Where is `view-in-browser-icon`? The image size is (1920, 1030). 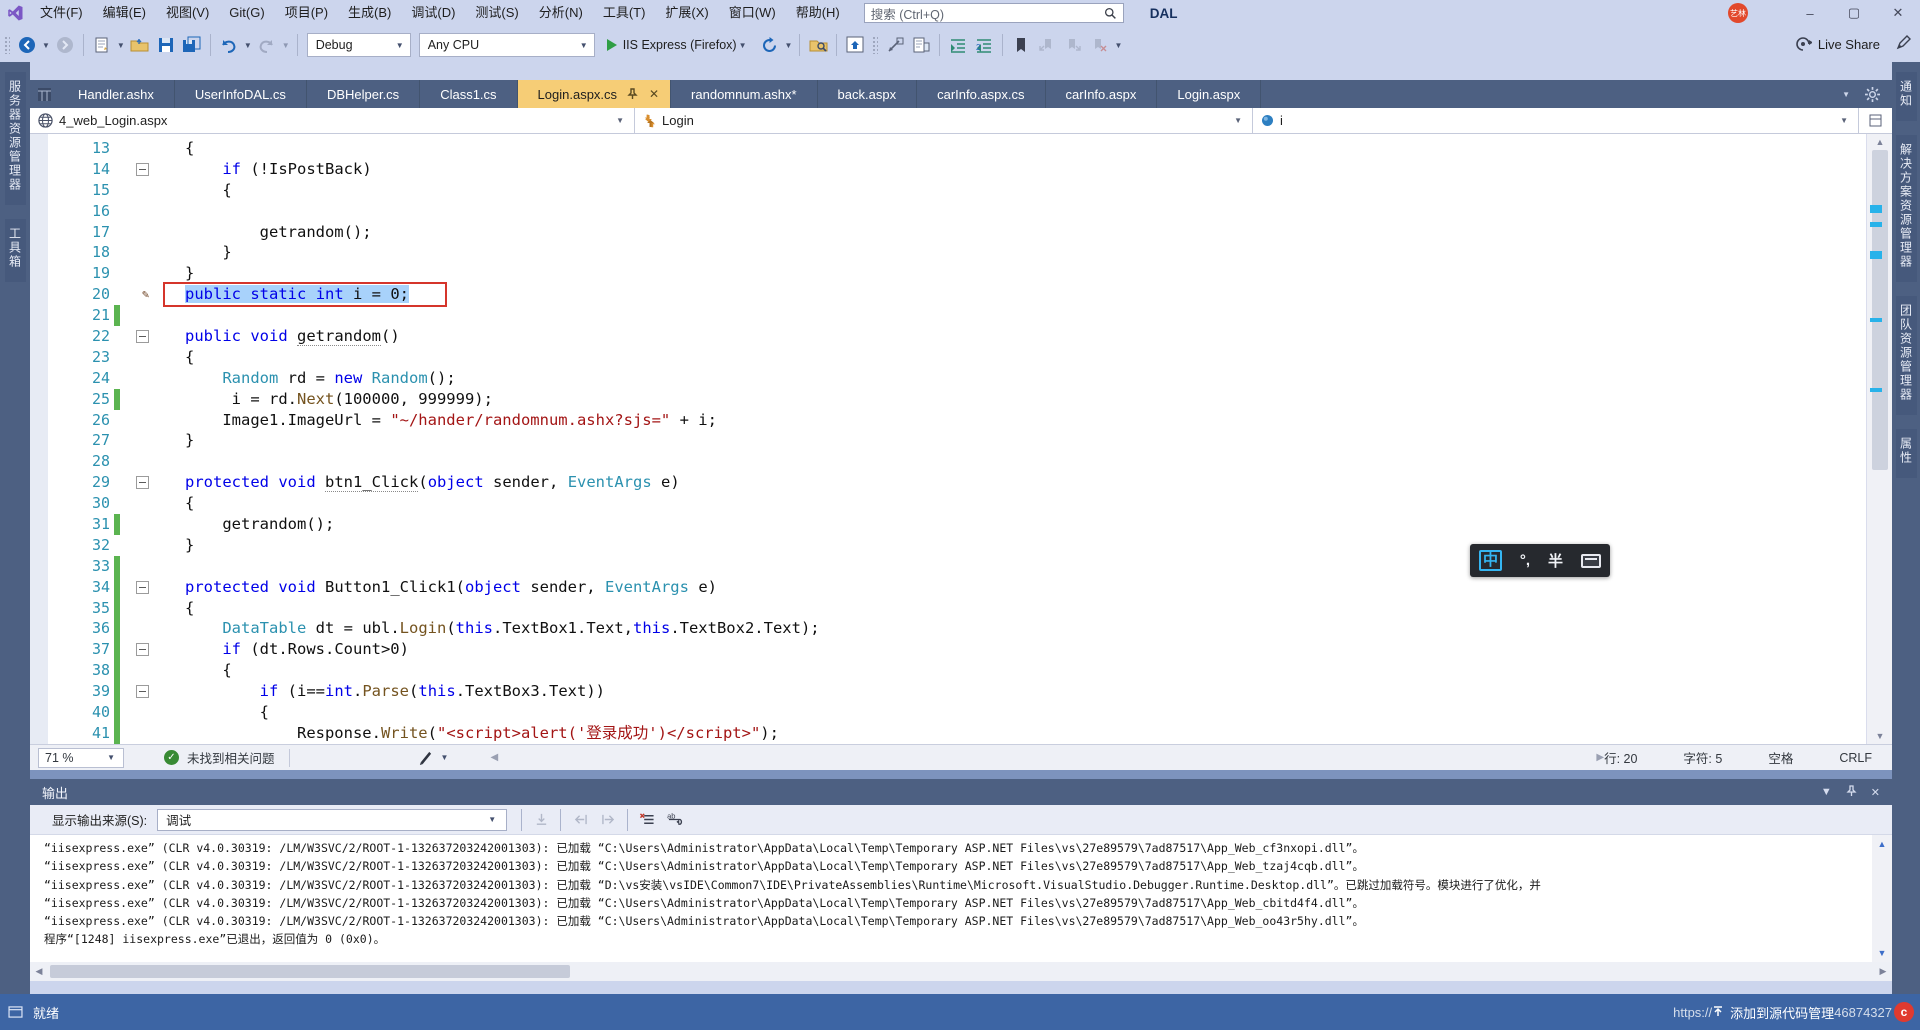 view-in-browser-icon is located at coordinates (855, 45).